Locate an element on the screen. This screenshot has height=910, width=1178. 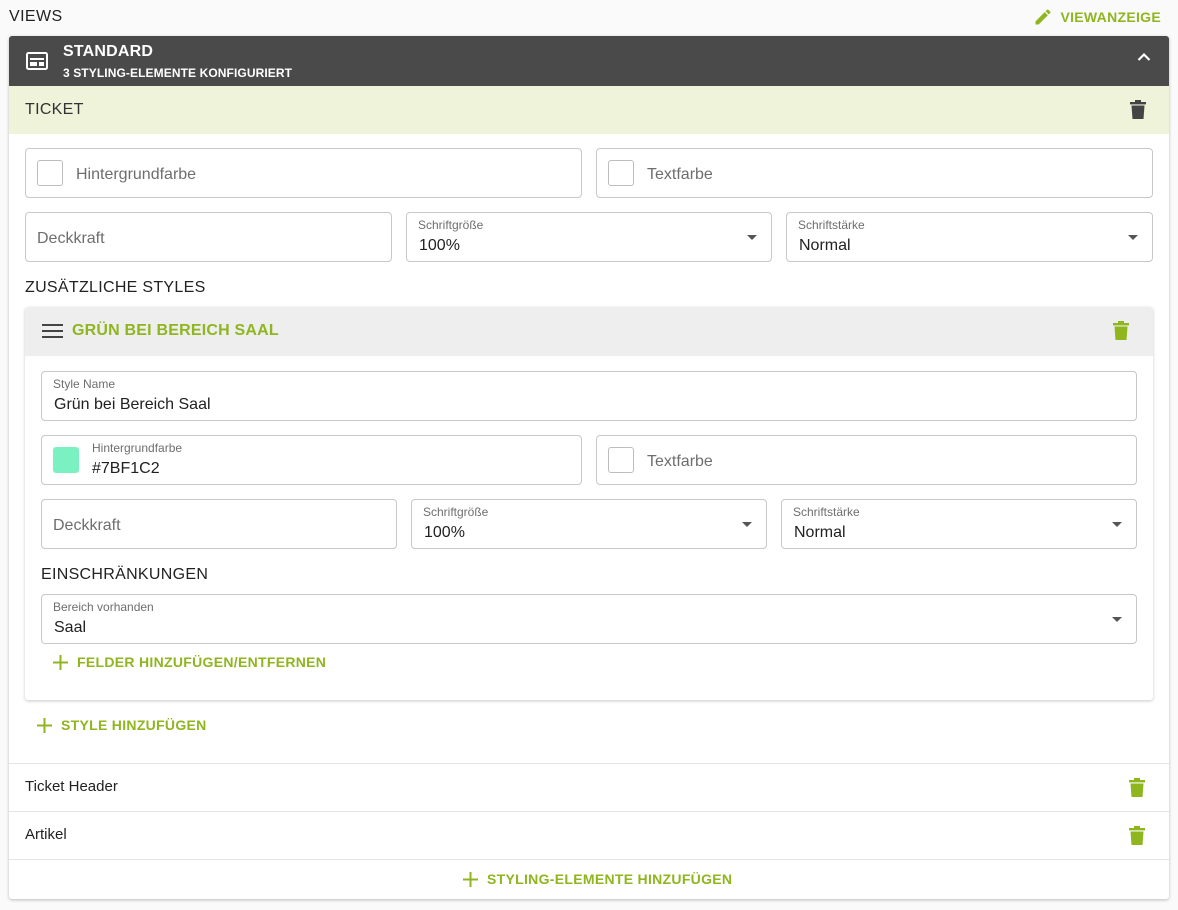
style-schriftgroesse-select: Schriftgröße 100% is located at coordinates (589, 524).